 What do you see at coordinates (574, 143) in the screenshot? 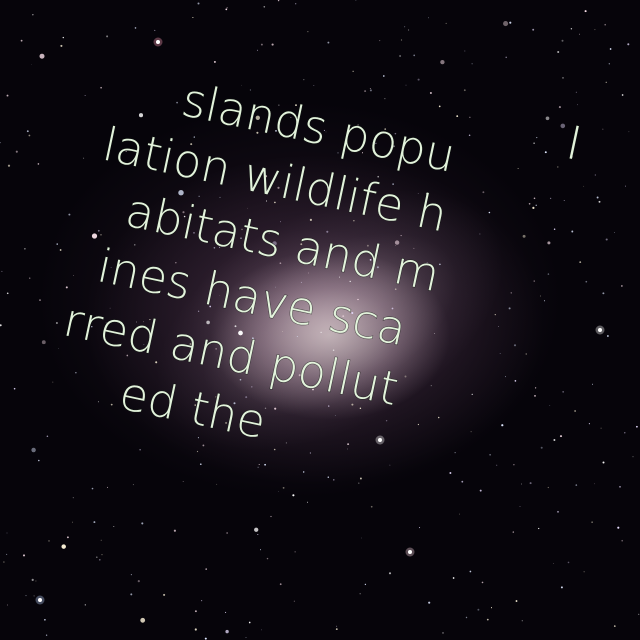
I see `caption-line-1: I` at bounding box center [574, 143].